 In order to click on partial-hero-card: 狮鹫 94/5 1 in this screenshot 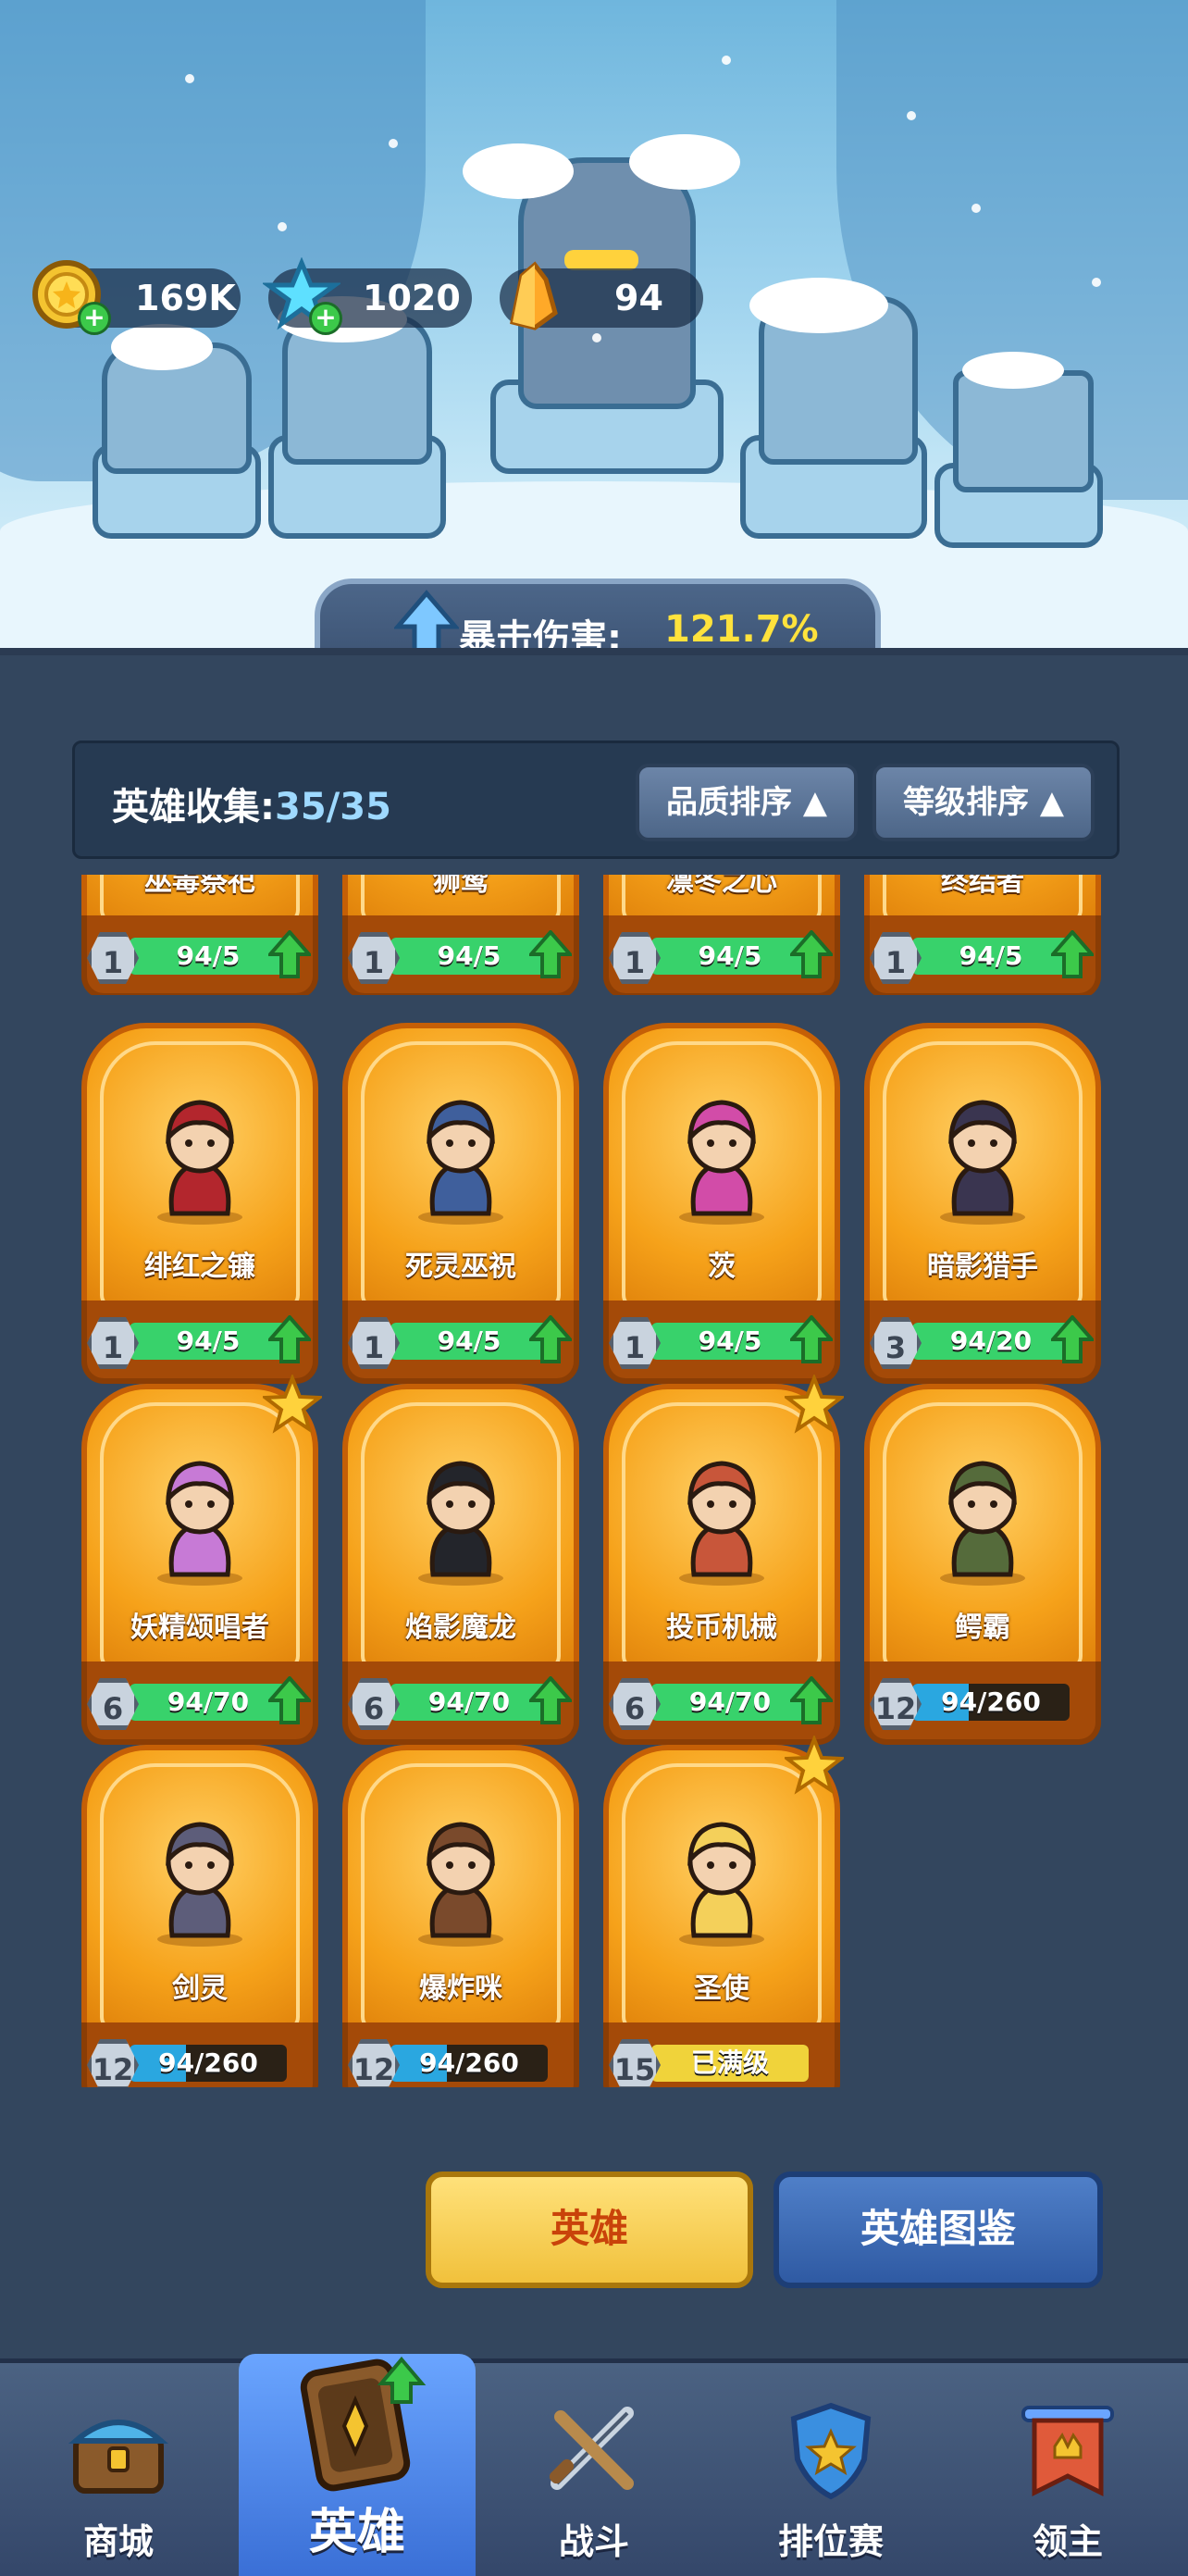, I will do `click(460, 935)`.